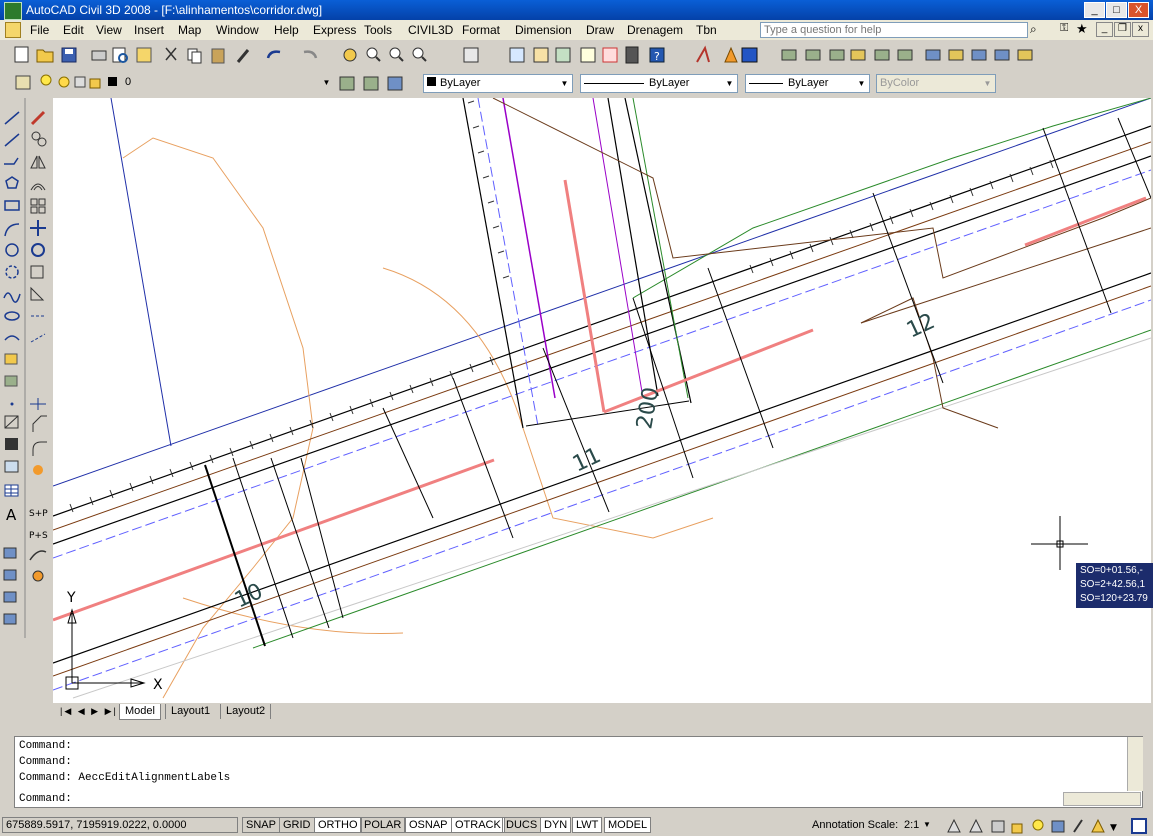 This screenshot has height=836, width=1153. I want to click on hatch-icon, so click(11, 422).